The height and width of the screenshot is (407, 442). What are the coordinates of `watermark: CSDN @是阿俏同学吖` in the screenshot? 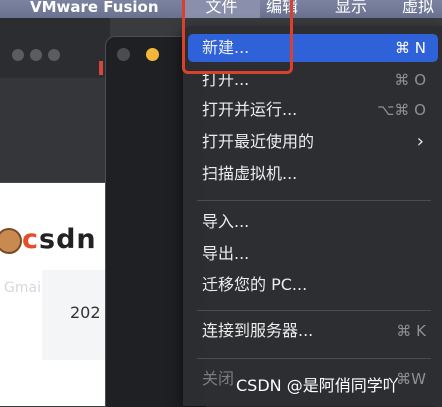 It's located at (317, 385).